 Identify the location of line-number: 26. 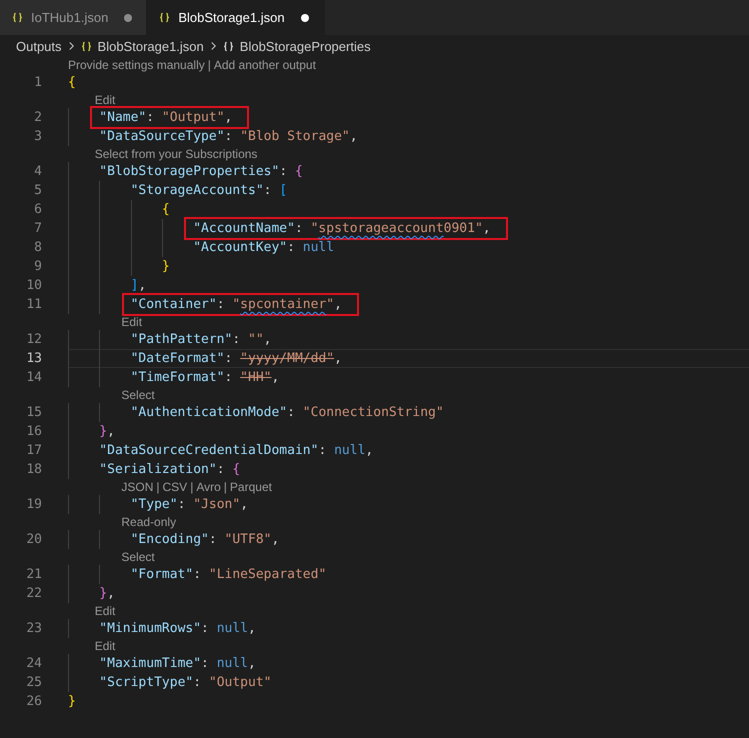
(33, 701).